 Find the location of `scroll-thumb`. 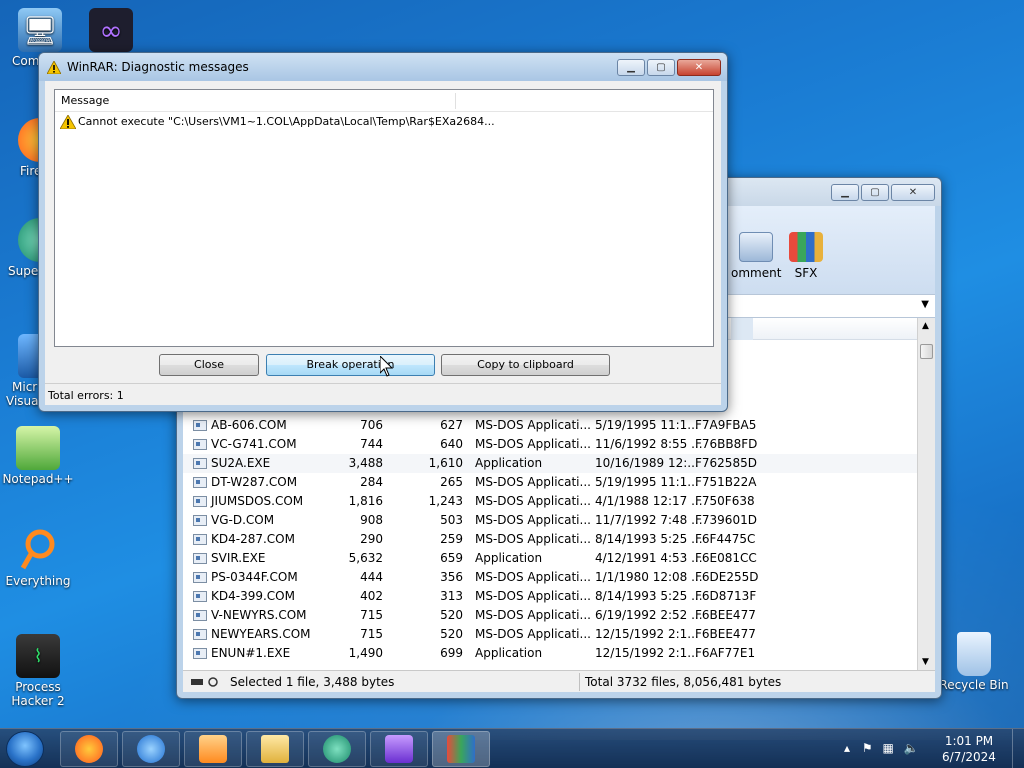

scroll-thumb is located at coordinates (926, 351).